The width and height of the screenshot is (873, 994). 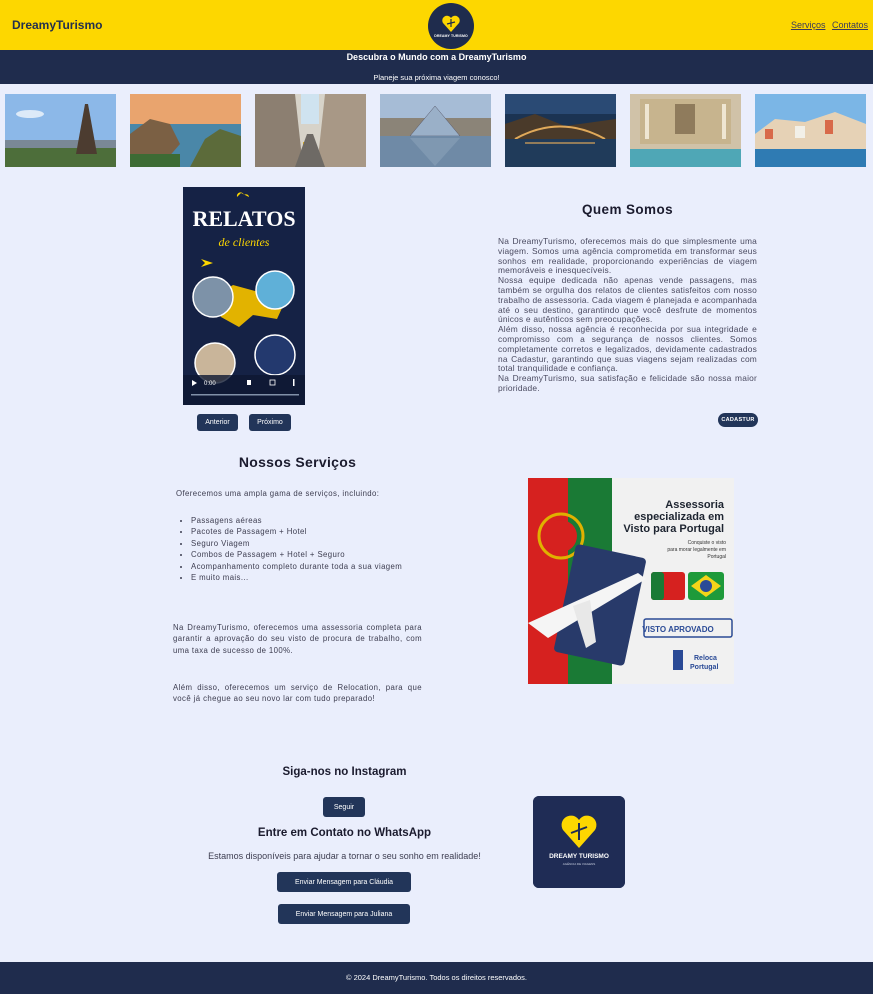 What do you see at coordinates (705, 658) in the screenshot?
I see `visa-ad-brand-1: Reloca` at bounding box center [705, 658].